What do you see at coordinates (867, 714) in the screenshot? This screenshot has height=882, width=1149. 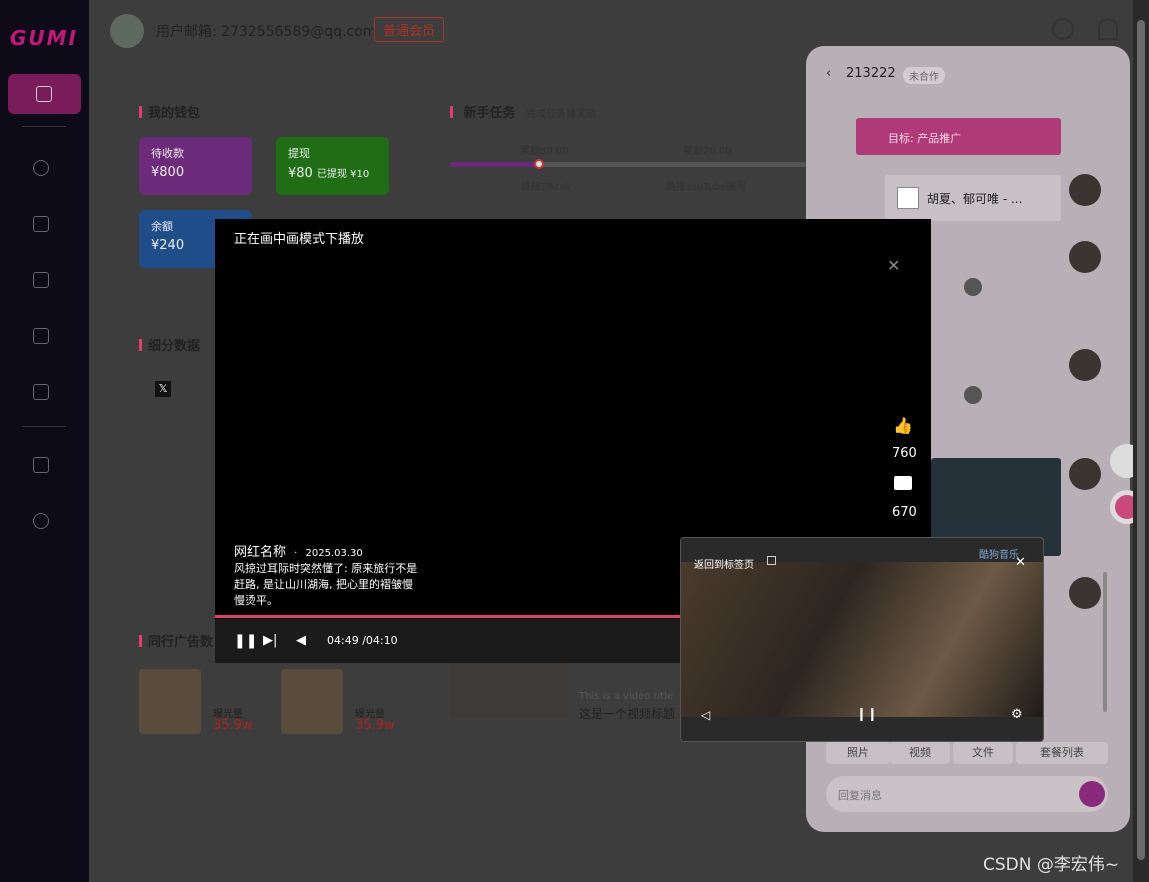 I see `mini-pause-icon: ❙❙` at bounding box center [867, 714].